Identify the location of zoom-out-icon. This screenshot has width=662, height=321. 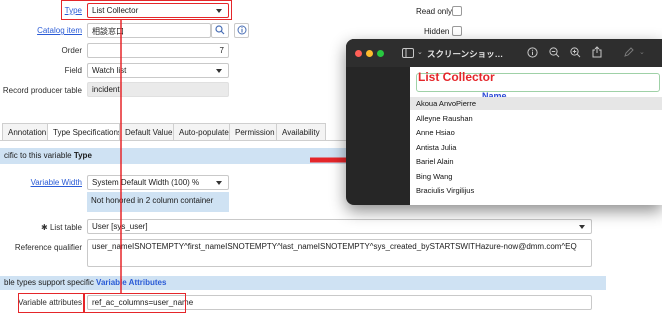
(554, 52).